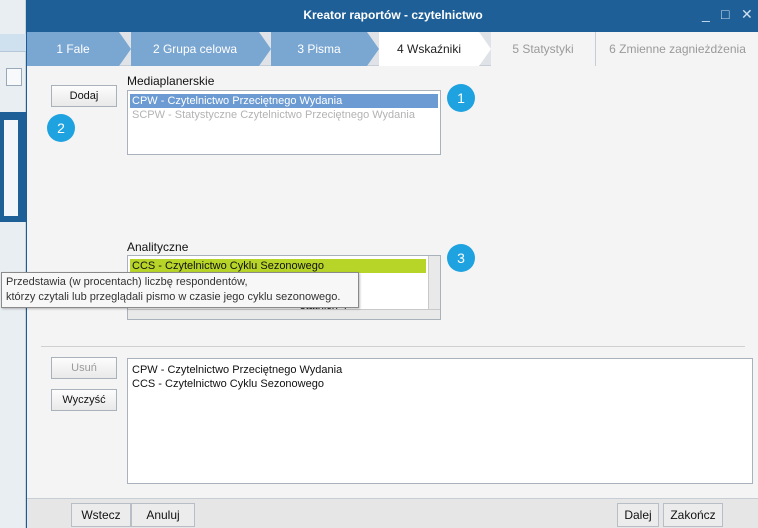  Describe the element at coordinates (163, 515) in the screenshot. I see `cancel-button: Anuluj` at that location.